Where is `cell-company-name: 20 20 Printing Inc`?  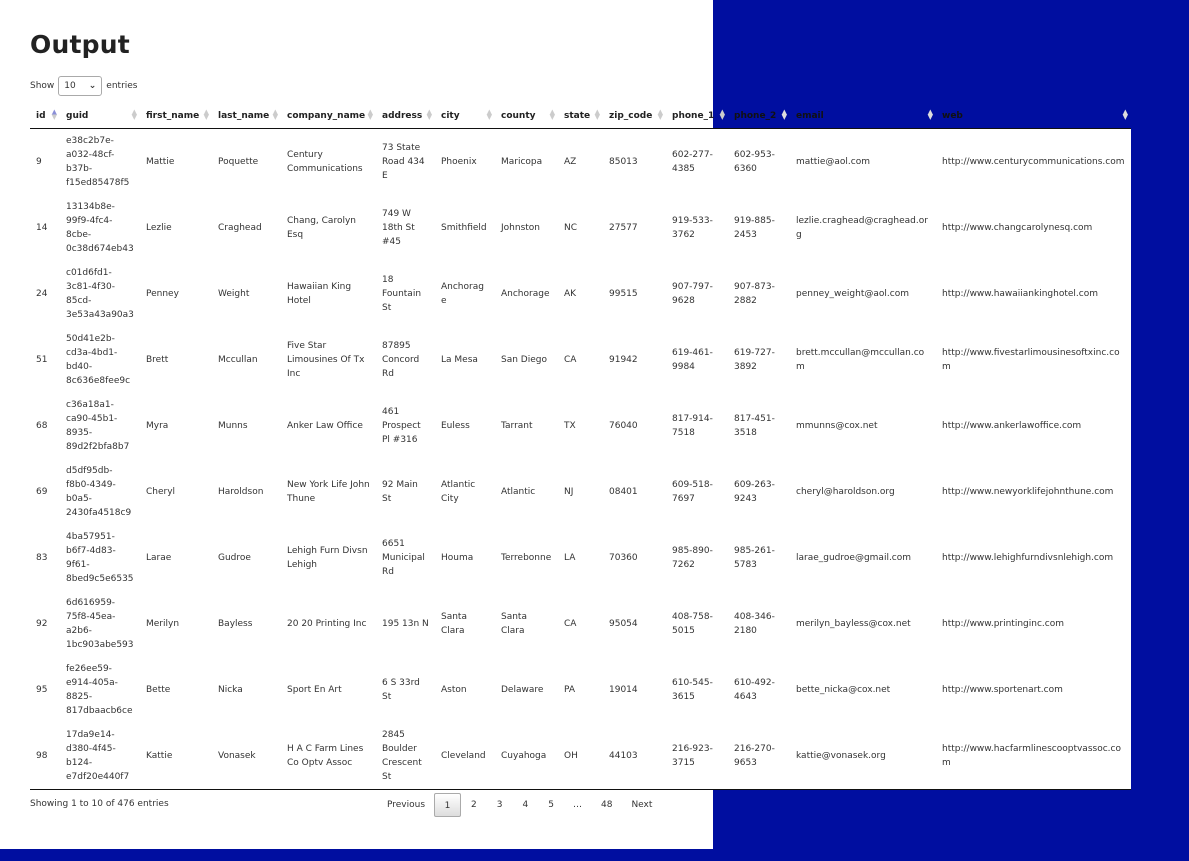 cell-company-name: 20 20 Printing Inc is located at coordinates (328, 624).